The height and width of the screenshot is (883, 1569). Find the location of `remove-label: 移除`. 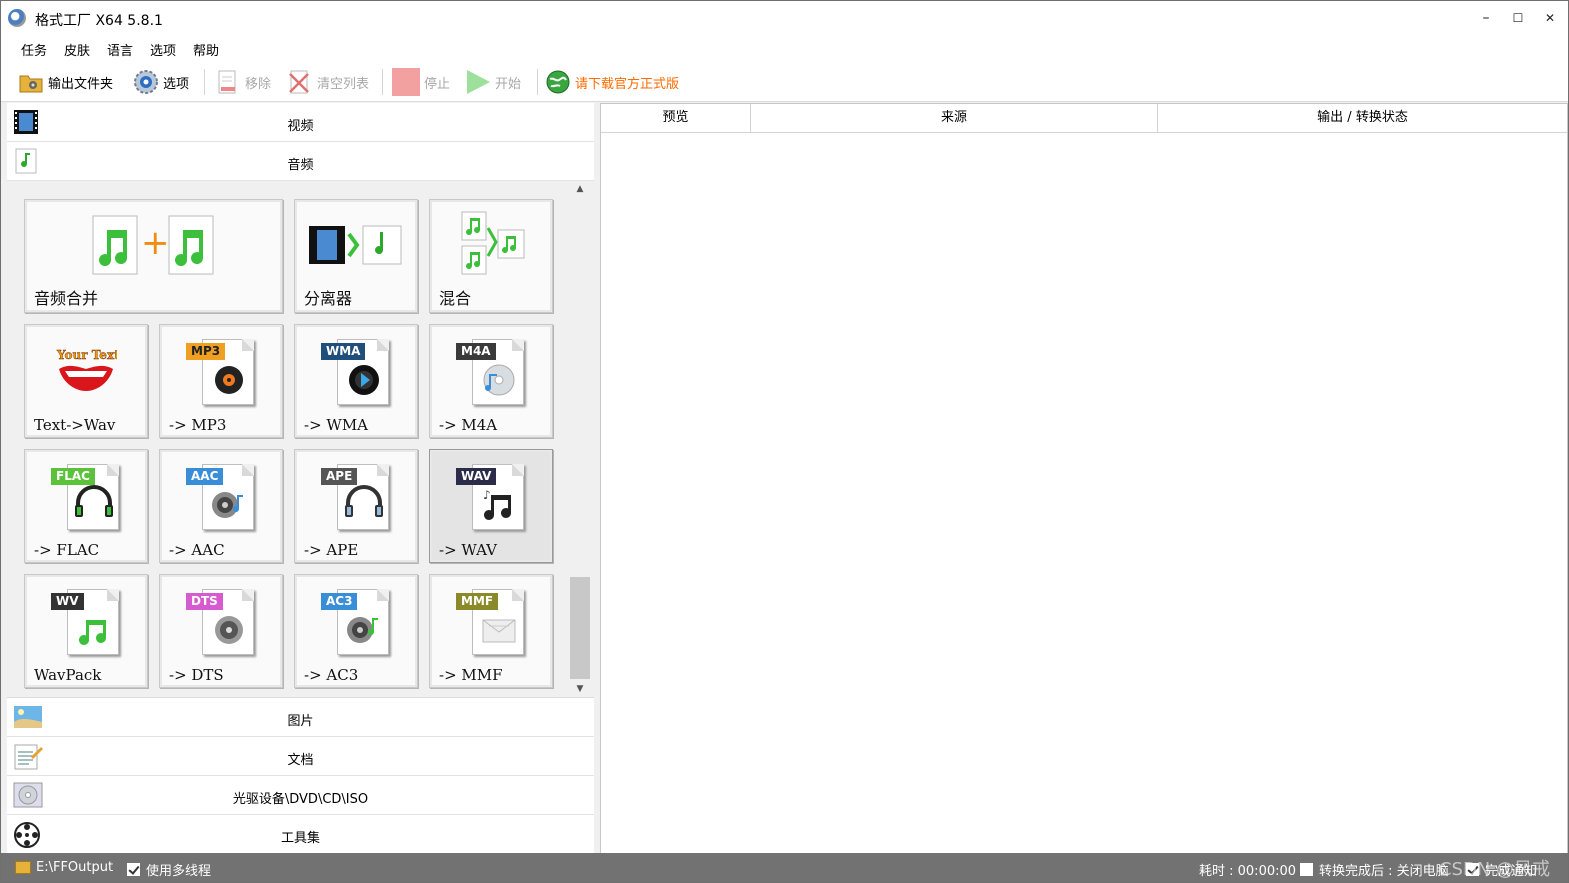

remove-label: 移除 is located at coordinates (258, 84).